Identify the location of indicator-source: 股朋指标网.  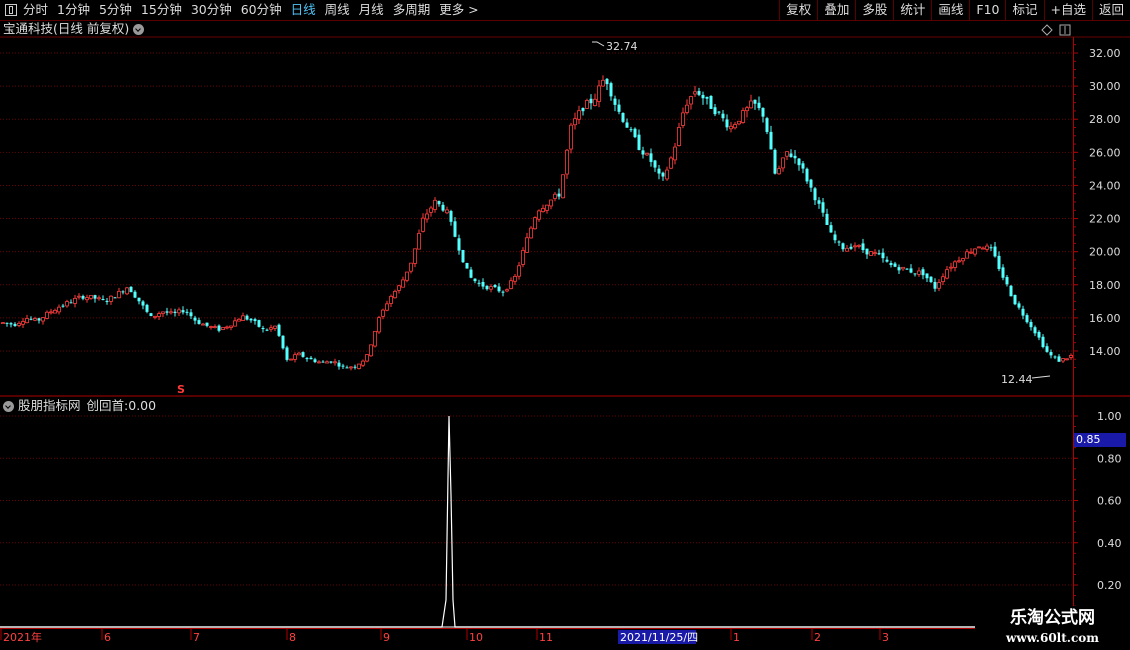
(49, 405).